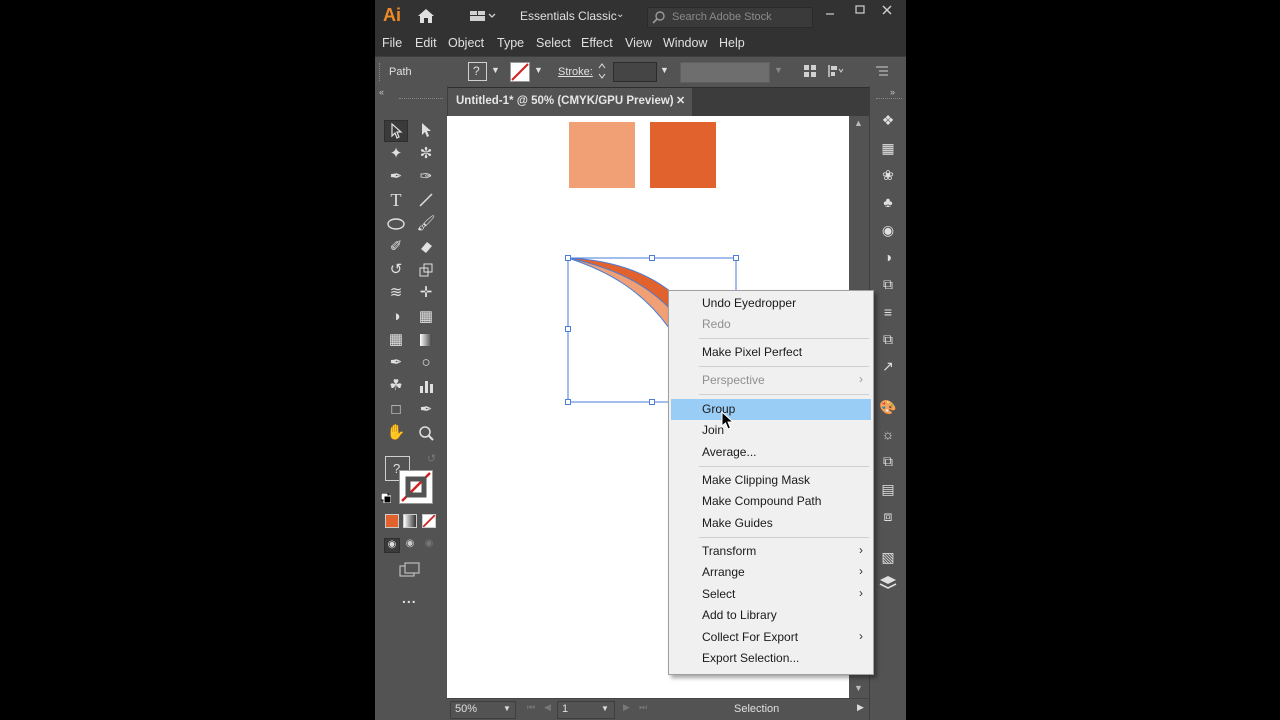 The width and height of the screenshot is (1280, 720). I want to click on line-tool-icon, so click(426, 200).